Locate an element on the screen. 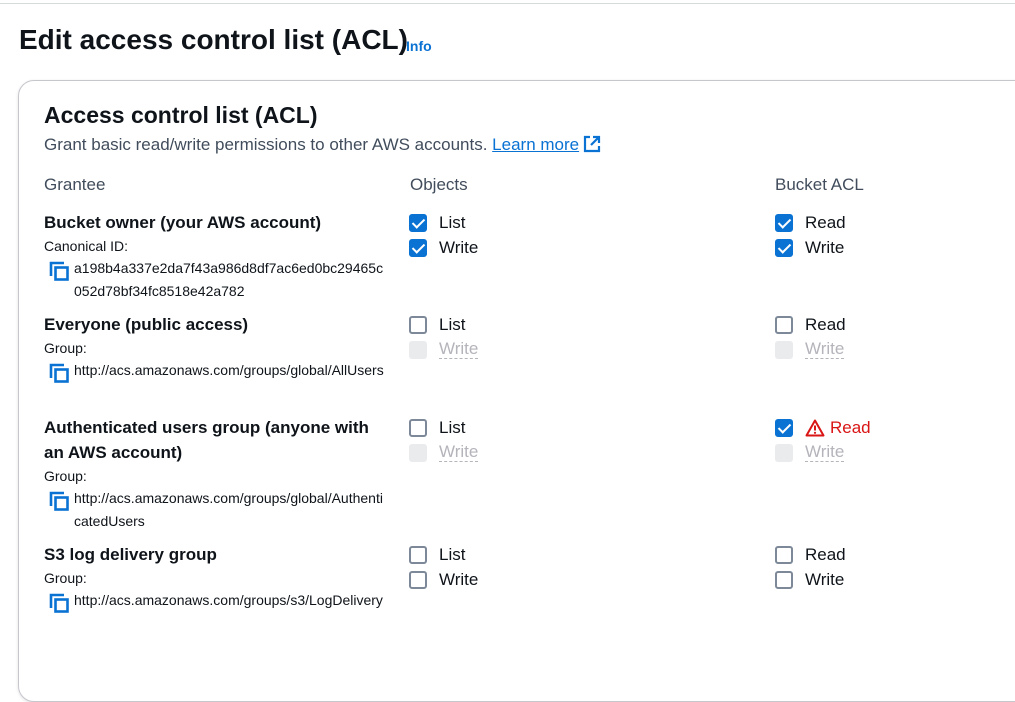 The height and width of the screenshot is (702, 1015). bucket-acl-read-text: Read is located at coordinates (850, 427).